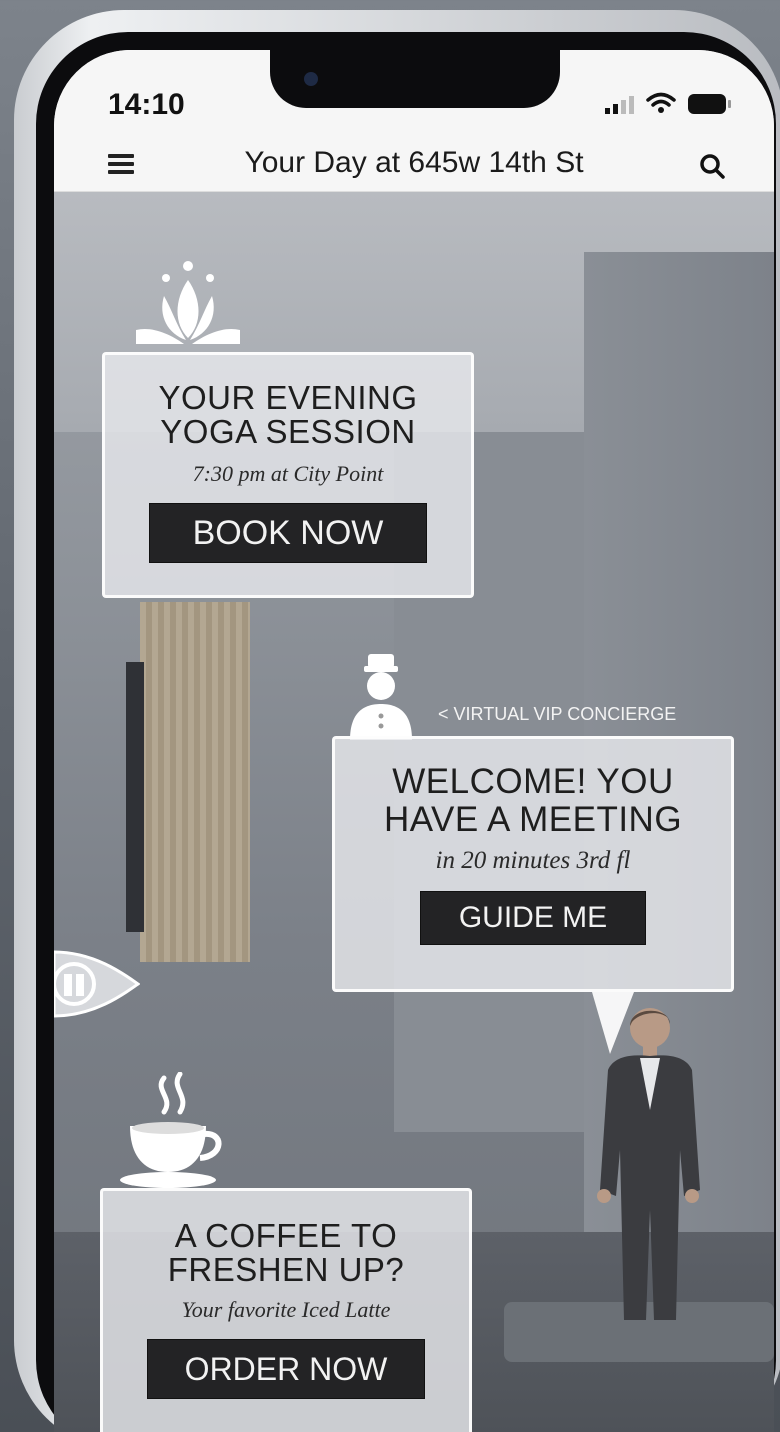 Image resolution: width=780 pixels, height=1432 pixels. Describe the element at coordinates (288, 533) in the screenshot. I see `book-now-button: BOOK NOW` at that location.